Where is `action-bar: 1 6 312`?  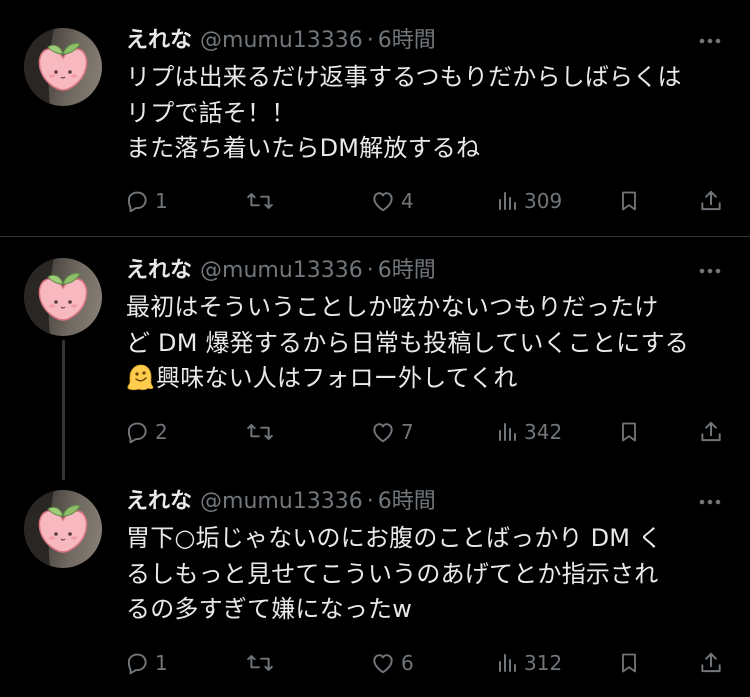
action-bar: 1 6 312 is located at coordinates (375, 663).